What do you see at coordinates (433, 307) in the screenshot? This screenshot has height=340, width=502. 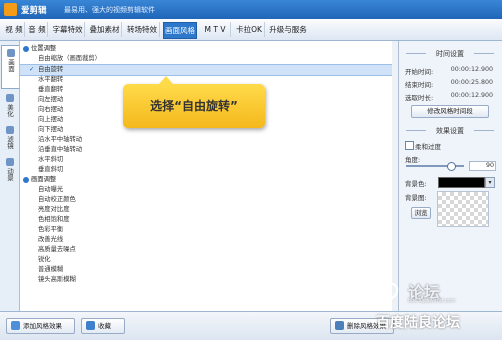 I see `forum-watermark: 论坛 bbs.lupaworld.com 百度陆良论坛` at bounding box center [433, 307].